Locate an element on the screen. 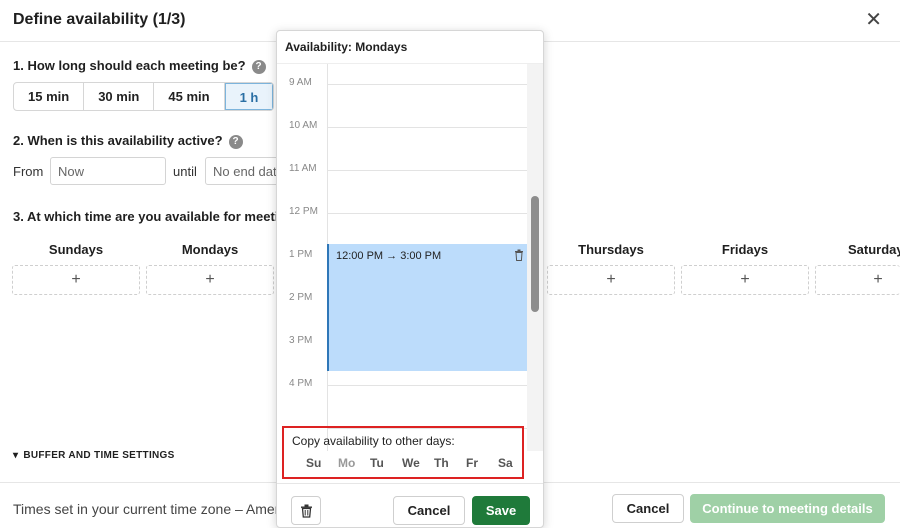  cancel-button: Cancel is located at coordinates (648, 508).